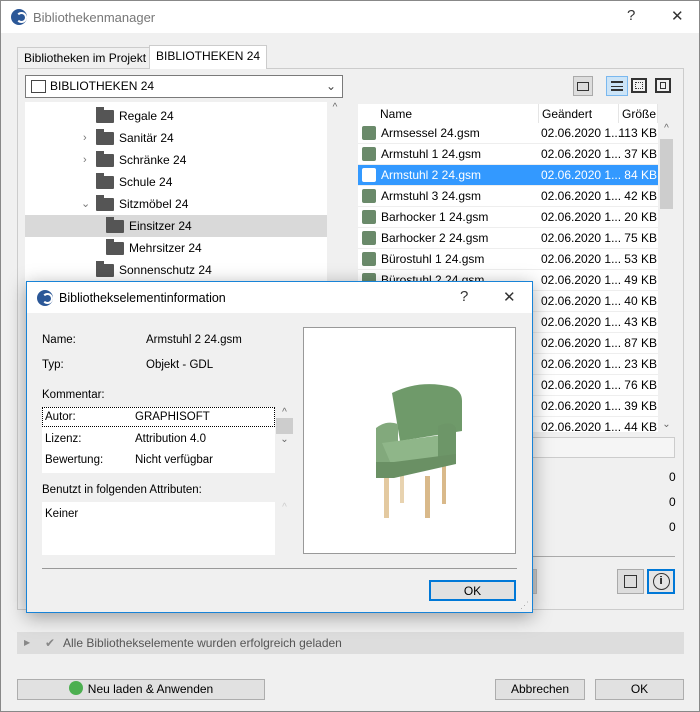 The width and height of the screenshot is (700, 712). What do you see at coordinates (63, 439) in the screenshot?
I see `comment-key: Lizenz:` at bounding box center [63, 439].